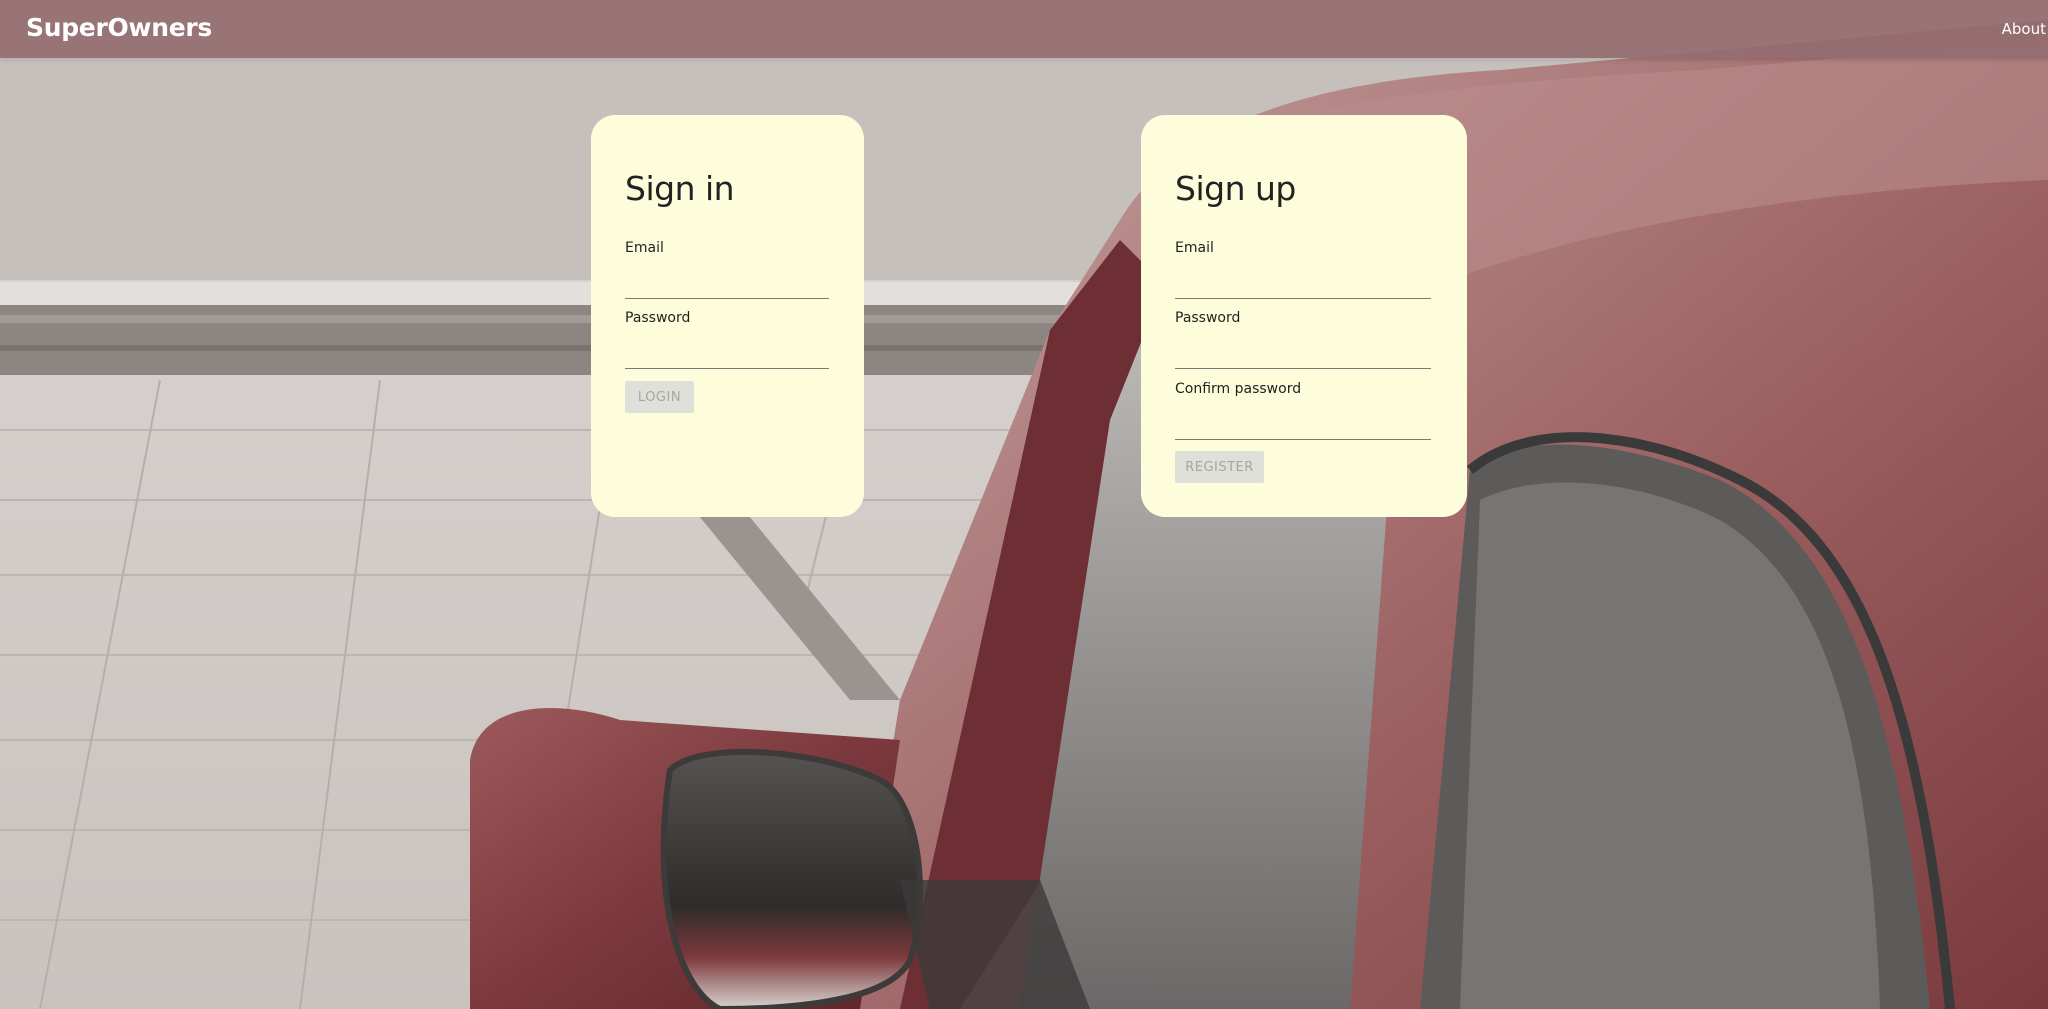  What do you see at coordinates (119, 27) in the screenshot?
I see `brand-logo-link: SuperOwners` at bounding box center [119, 27].